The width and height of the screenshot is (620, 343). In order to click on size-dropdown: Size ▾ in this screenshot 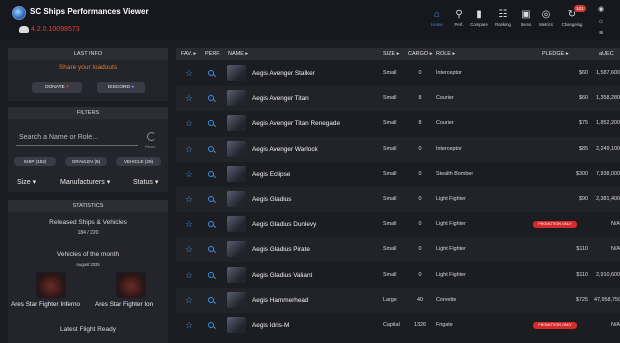, I will do `click(26, 182)`.